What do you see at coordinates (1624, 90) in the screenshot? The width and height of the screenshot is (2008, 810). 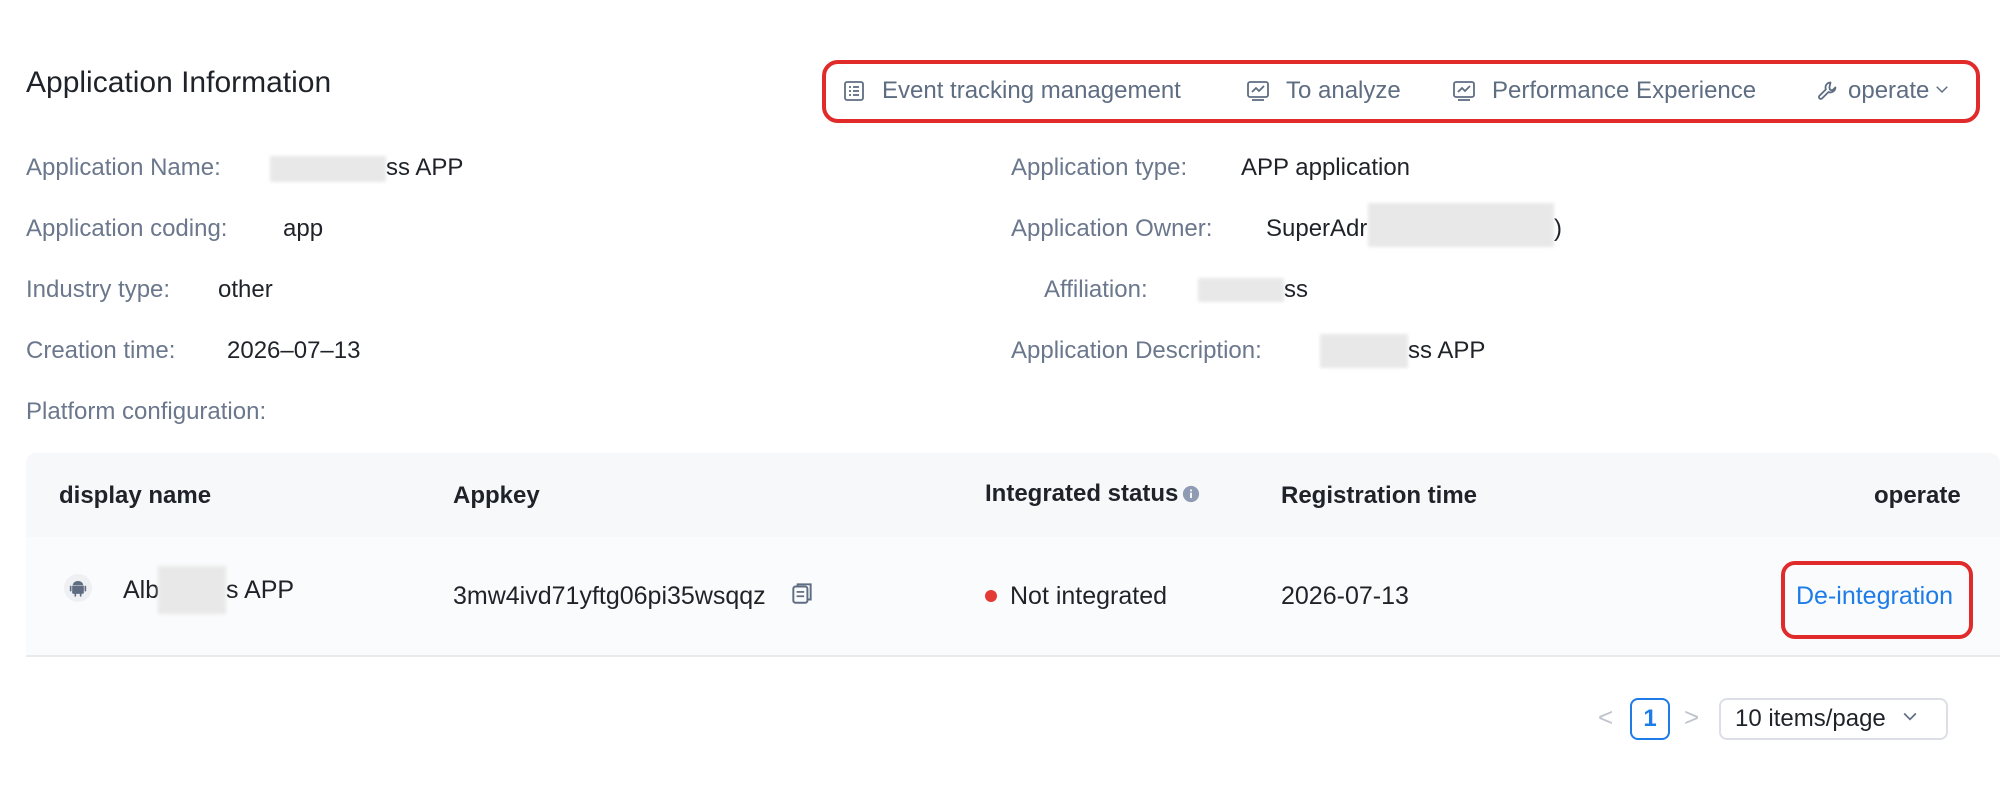 I see `performance-label: Performance Experience` at bounding box center [1624, 90].